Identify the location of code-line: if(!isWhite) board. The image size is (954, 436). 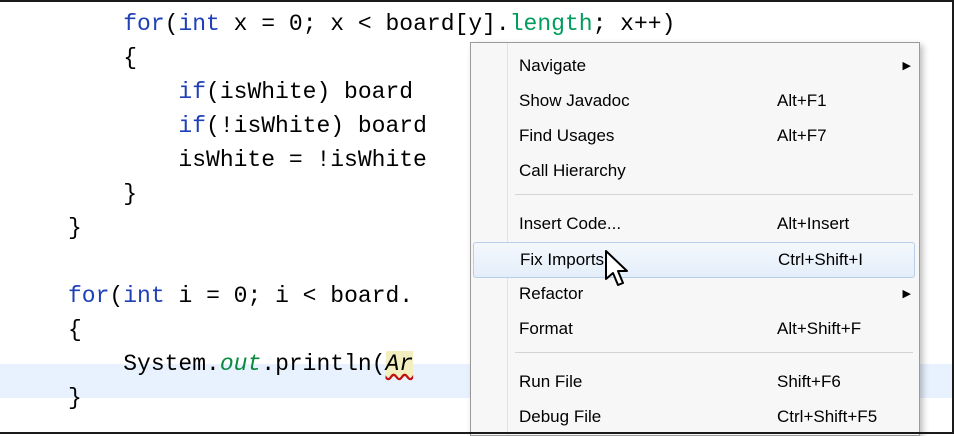
(247, 126).